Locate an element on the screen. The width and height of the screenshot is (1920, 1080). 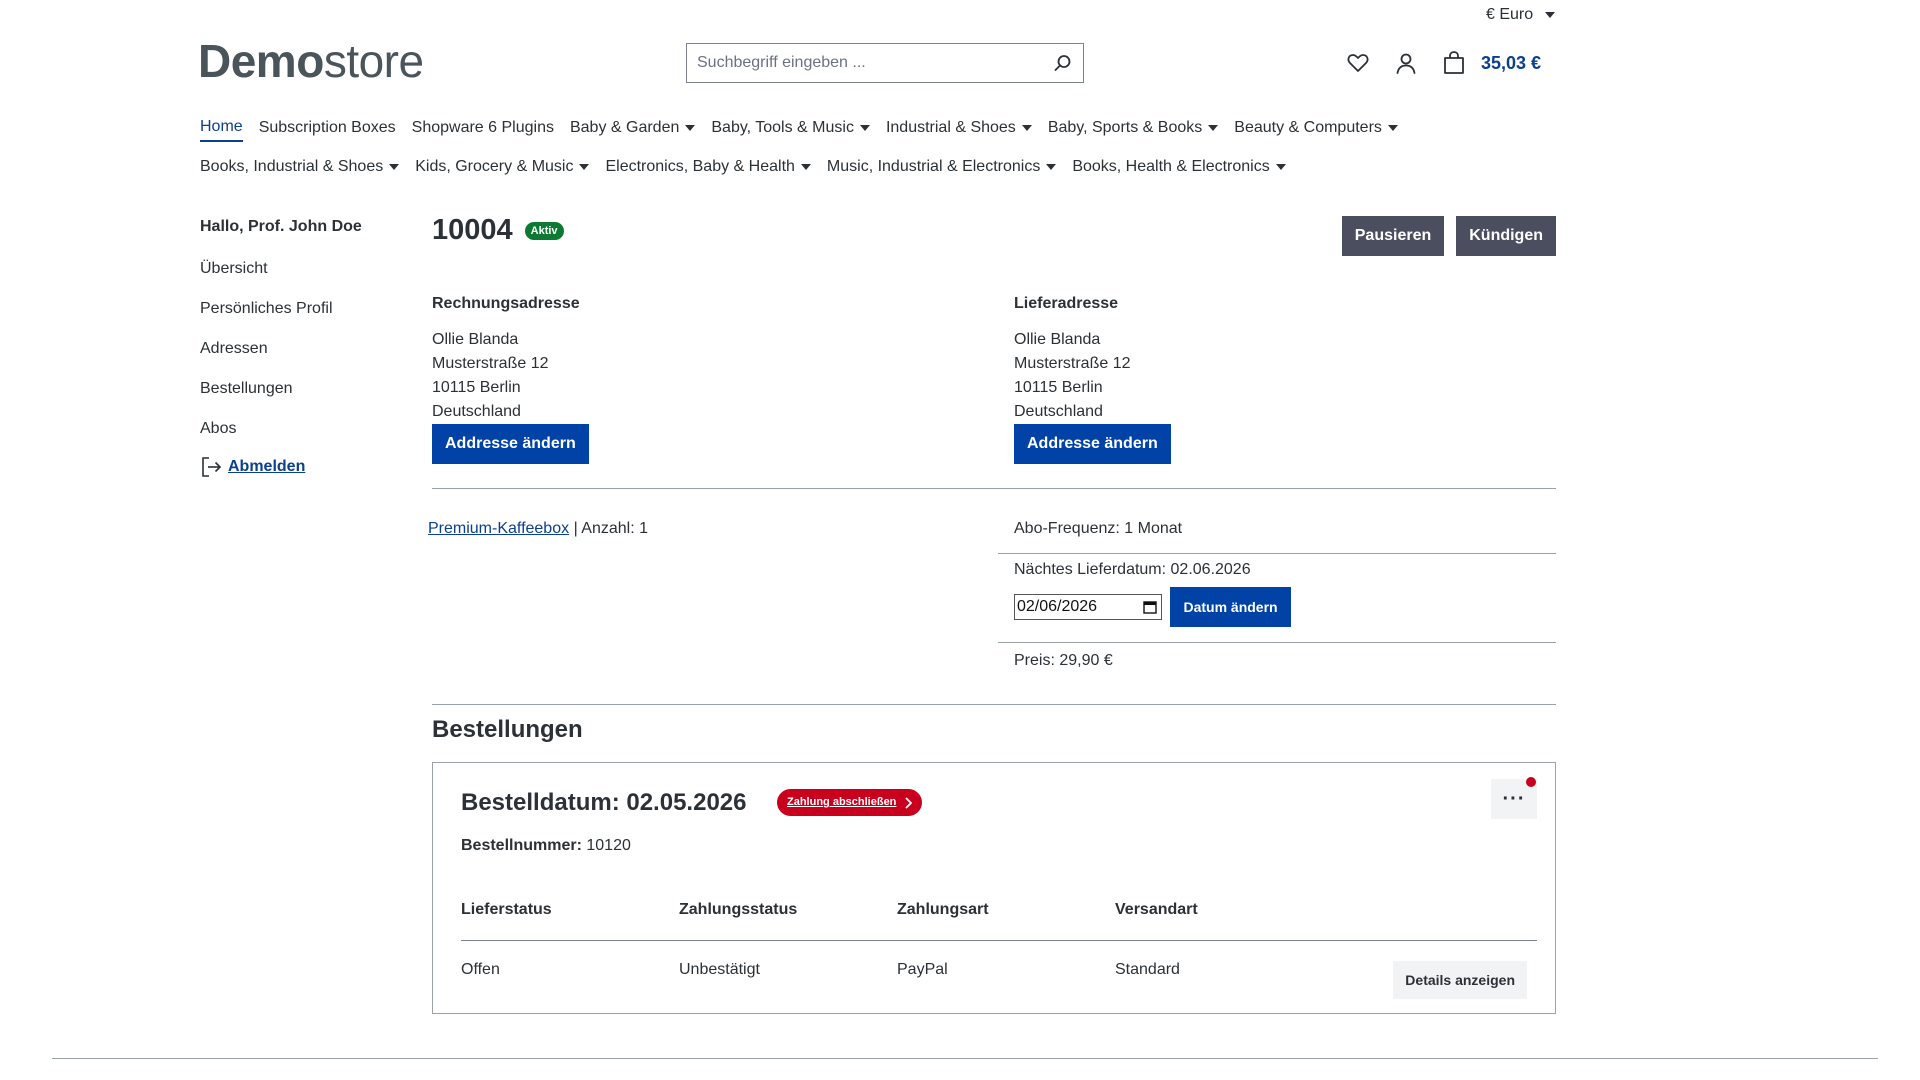
sidebar-item-subscriptions: Abos is located at coordinates (300, 438).